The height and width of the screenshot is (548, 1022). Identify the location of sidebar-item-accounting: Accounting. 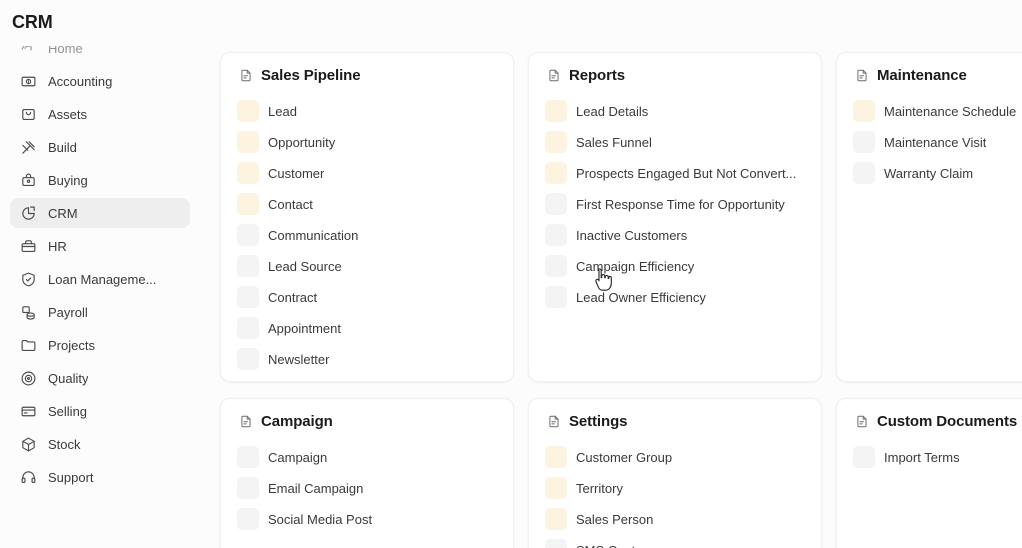
(100, 81).